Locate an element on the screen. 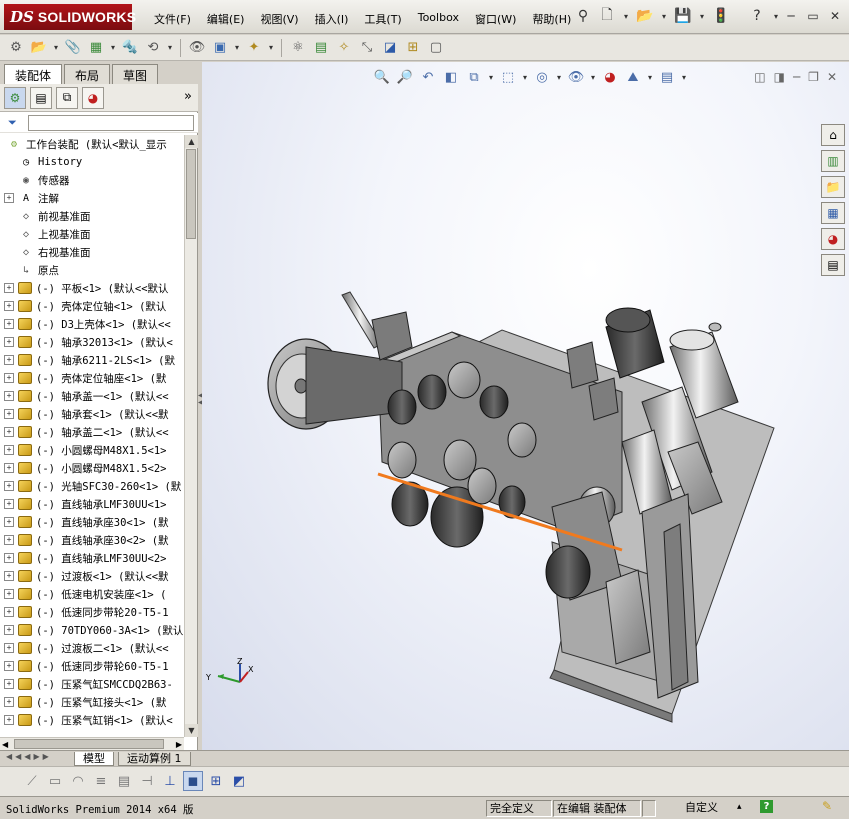 Image resolution: width=849 pixels, height=819 pixels. parallel-lines-icon: ≡ is located at coordinates (101, 781).